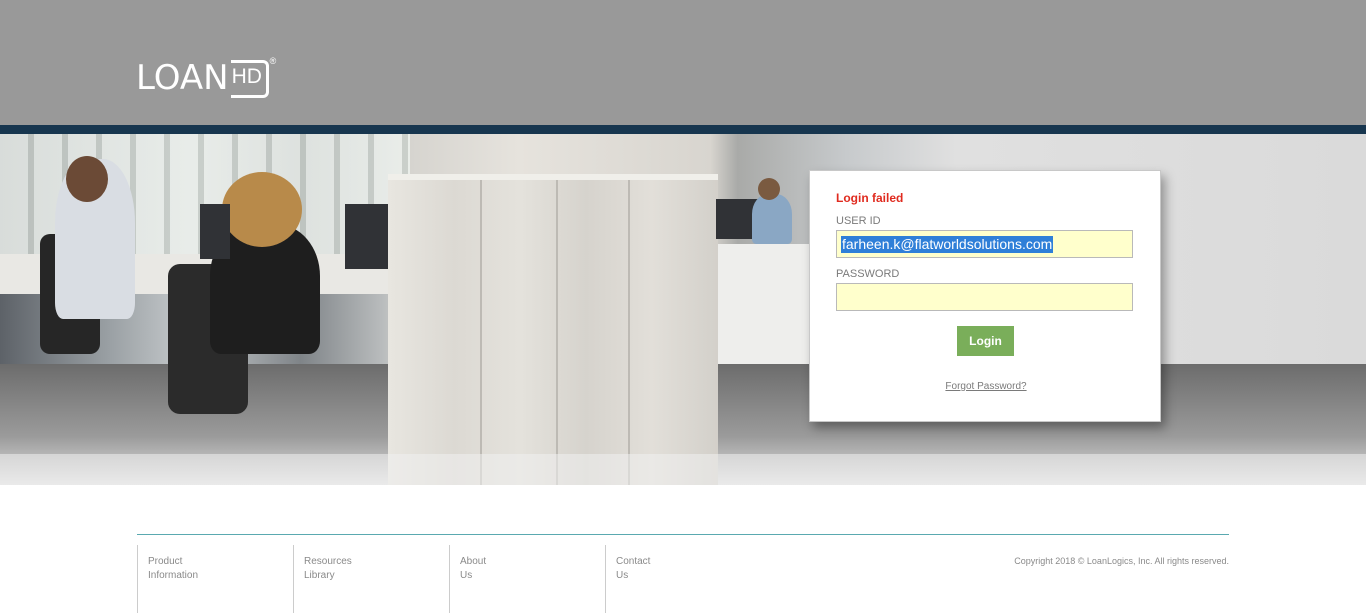 This screenshot has width=1366, height=613. What do you see at coordinates (683, 534) in the screenshot?
I see `footer-divider` at bounding box center [683, 534].